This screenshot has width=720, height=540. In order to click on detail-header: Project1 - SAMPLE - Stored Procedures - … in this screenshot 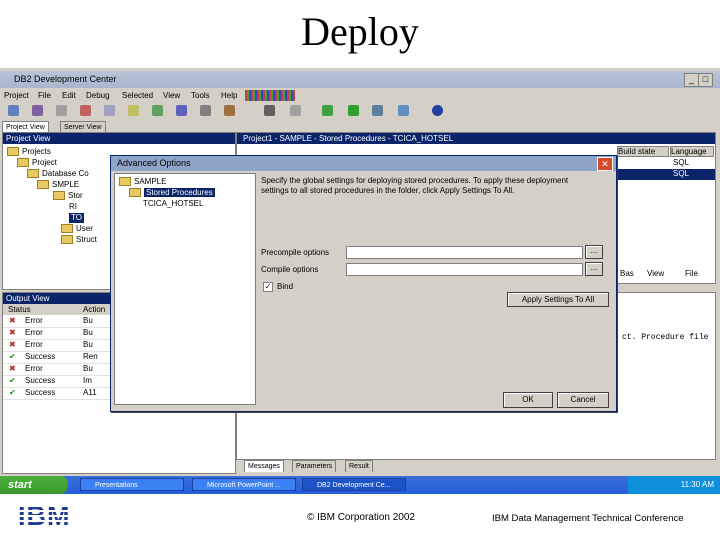, I will do `click(476, 138)`.